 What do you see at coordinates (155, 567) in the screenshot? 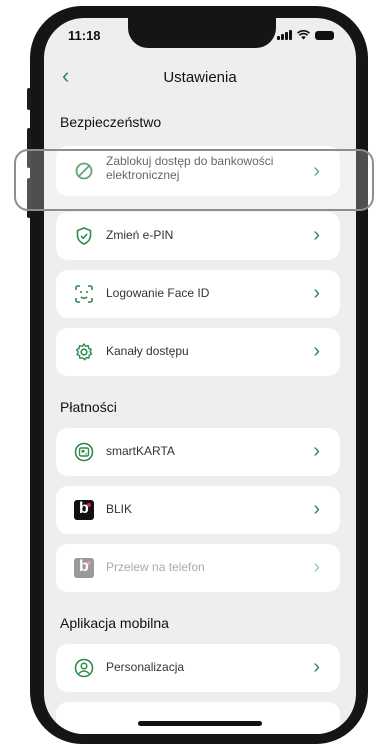
I see `phone-transfer-label: Przelew na telefon` at bounding box center [155, 567].